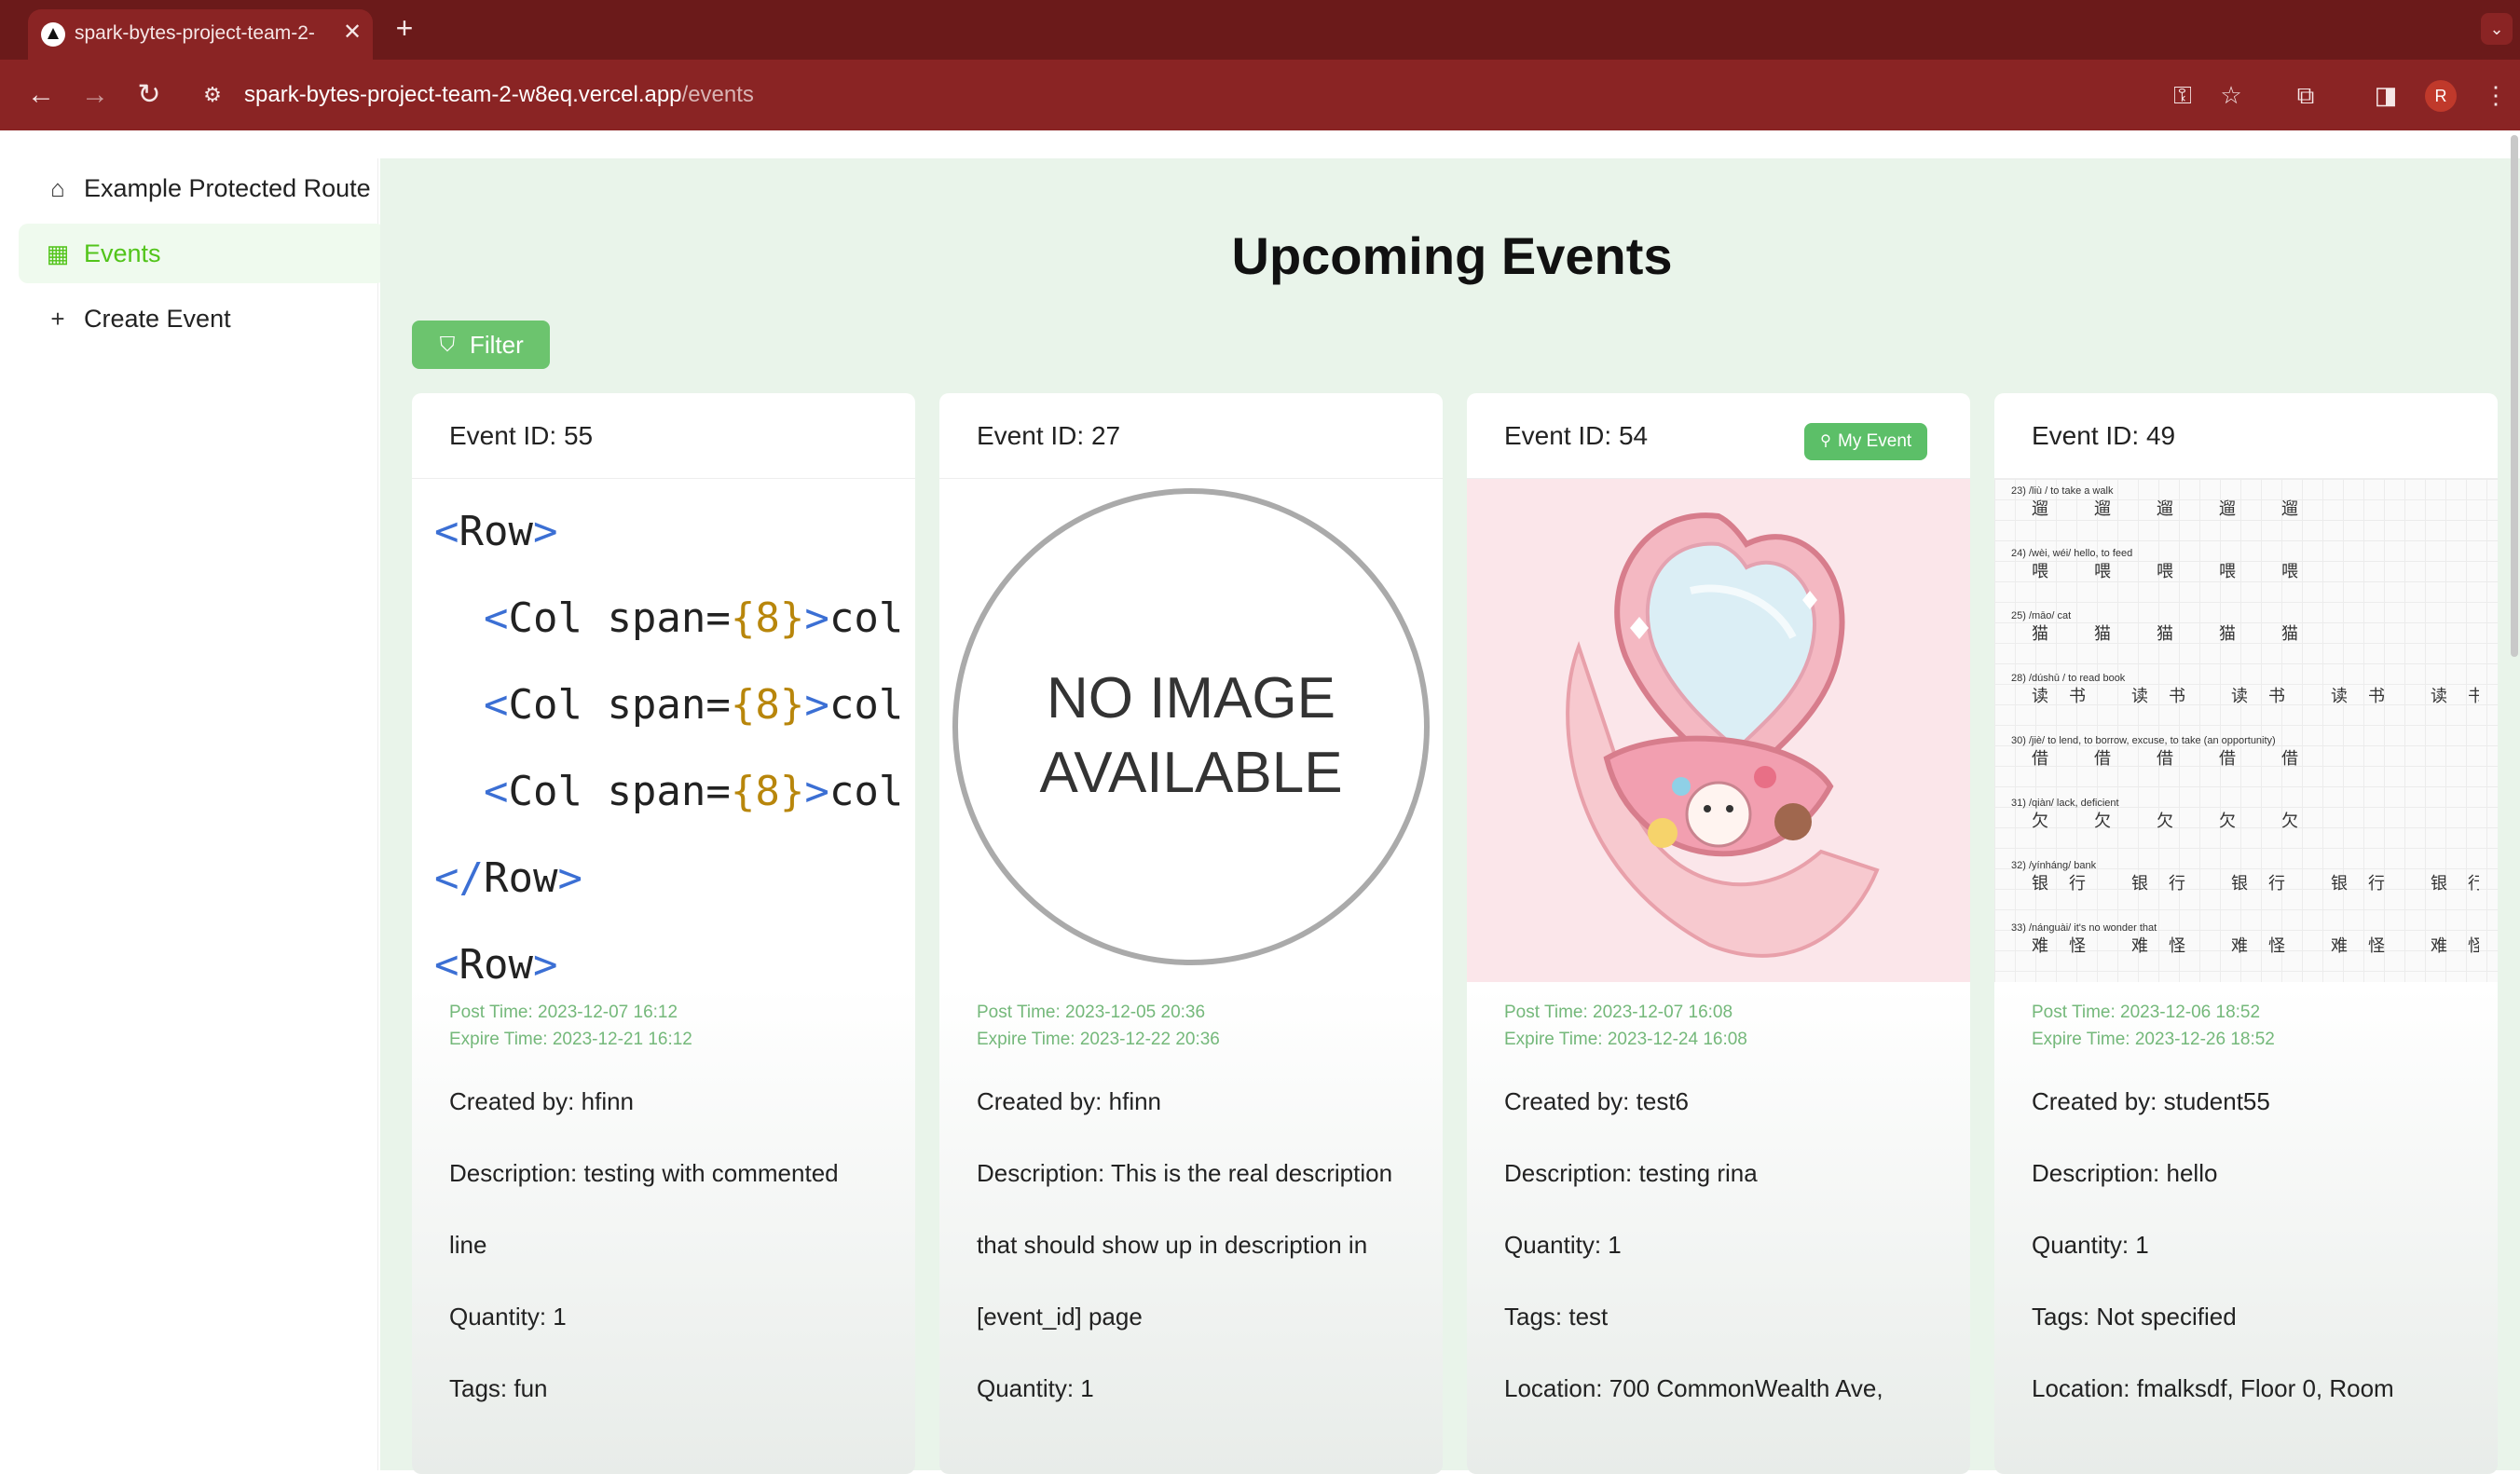 This screenshot has width=2520, height=1474. What do you see at coordinates (1693, 1388) in the screenshot?
I see `location: Location: 700 CommonWealth Ave,` at bounding box center [1693, 1388].